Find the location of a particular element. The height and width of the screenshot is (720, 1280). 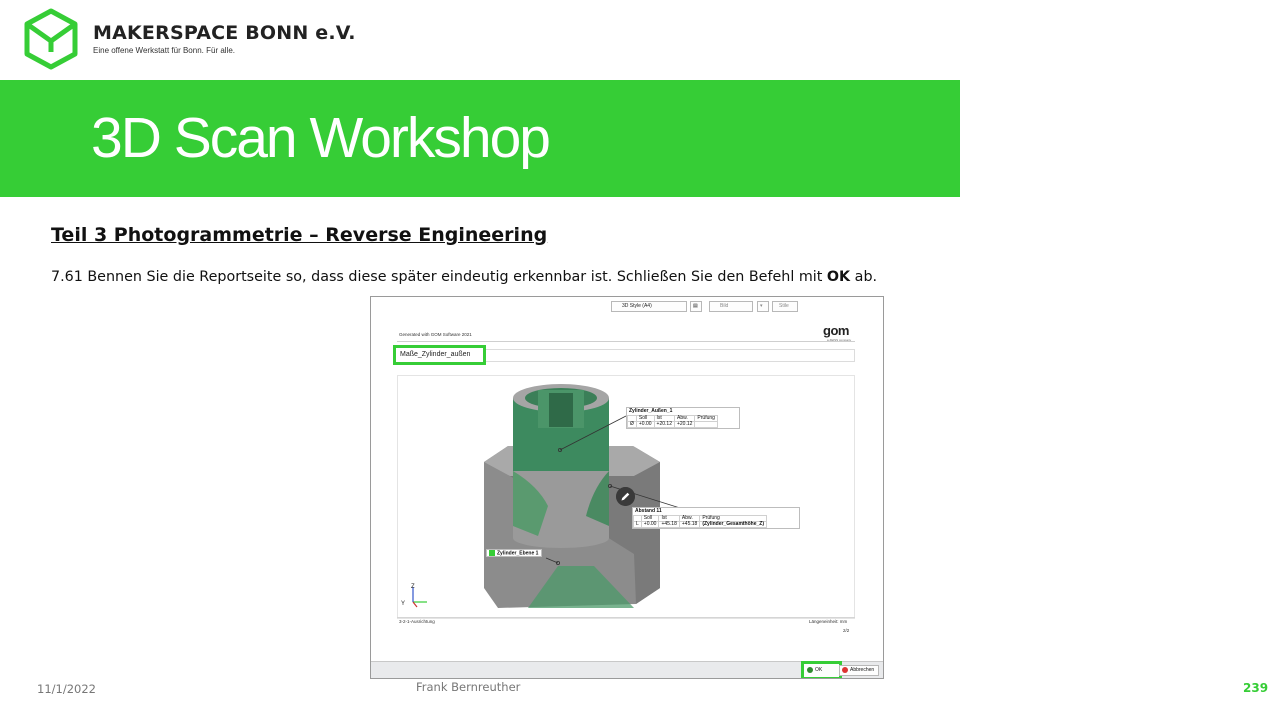

zyl-header-cell: Prüfung is located at coordinates (706, 418).